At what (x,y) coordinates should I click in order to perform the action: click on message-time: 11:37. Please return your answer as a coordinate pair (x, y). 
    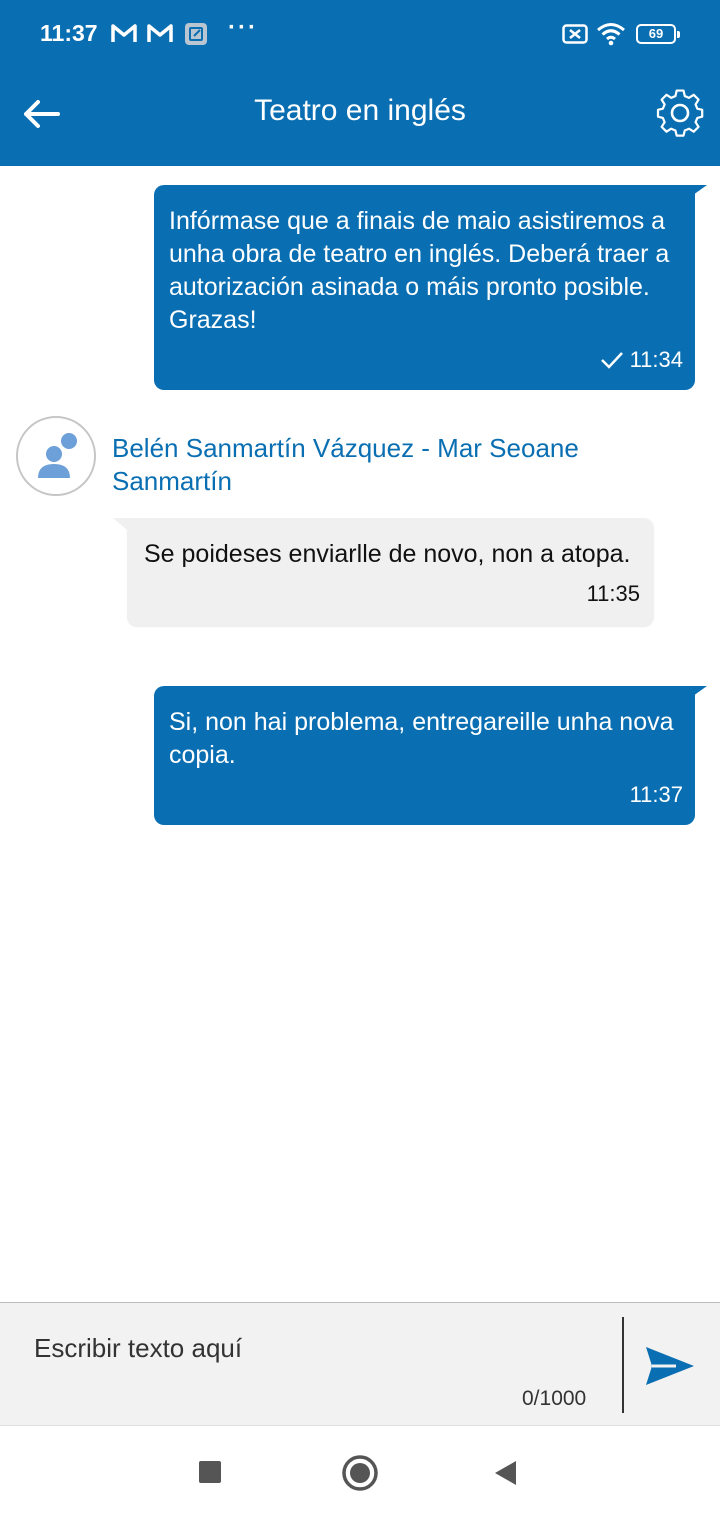
    Looking at the image, I should click on (656, 794).